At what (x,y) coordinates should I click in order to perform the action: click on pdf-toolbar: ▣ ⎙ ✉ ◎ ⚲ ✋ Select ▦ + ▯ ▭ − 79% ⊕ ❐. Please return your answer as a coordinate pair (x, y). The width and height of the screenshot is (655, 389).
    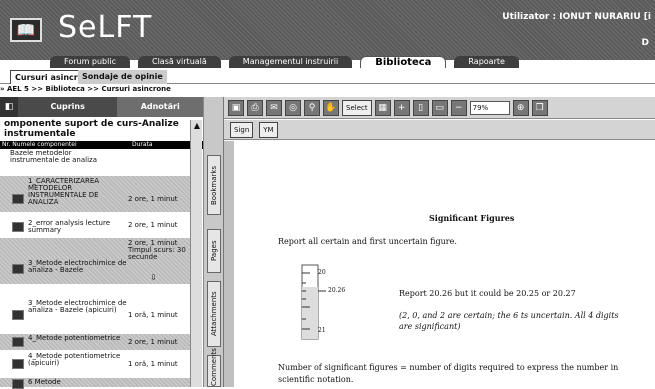
    Looking at the image, I should click on (439, 108).